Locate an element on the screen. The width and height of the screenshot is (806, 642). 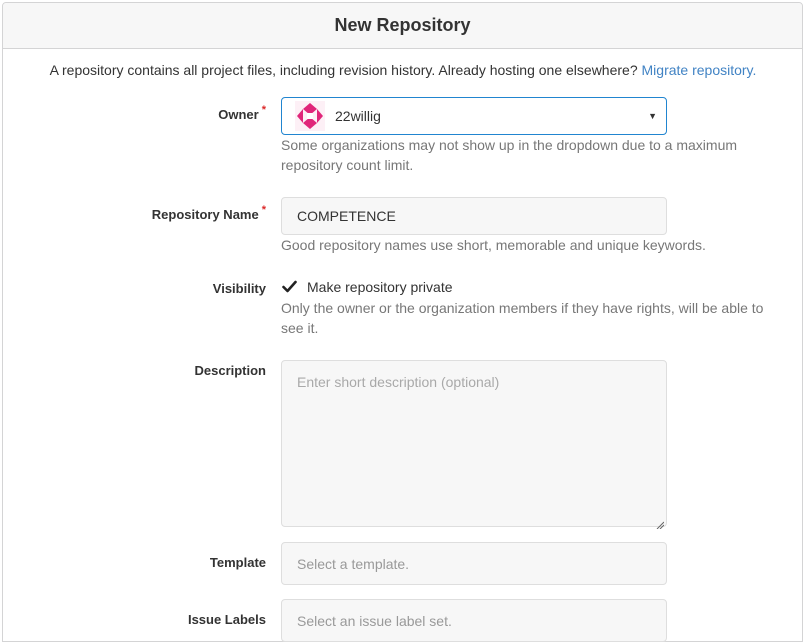
owner-label-text: Owner is located at coordinates (238, 114).